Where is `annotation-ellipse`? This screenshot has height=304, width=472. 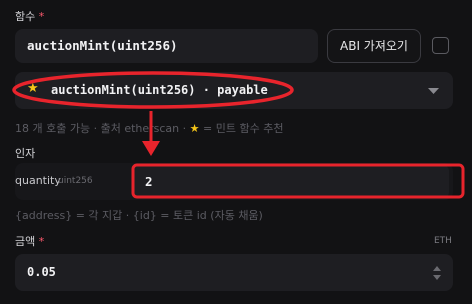
annotation-ellipse is located at coordinates (153, 90).